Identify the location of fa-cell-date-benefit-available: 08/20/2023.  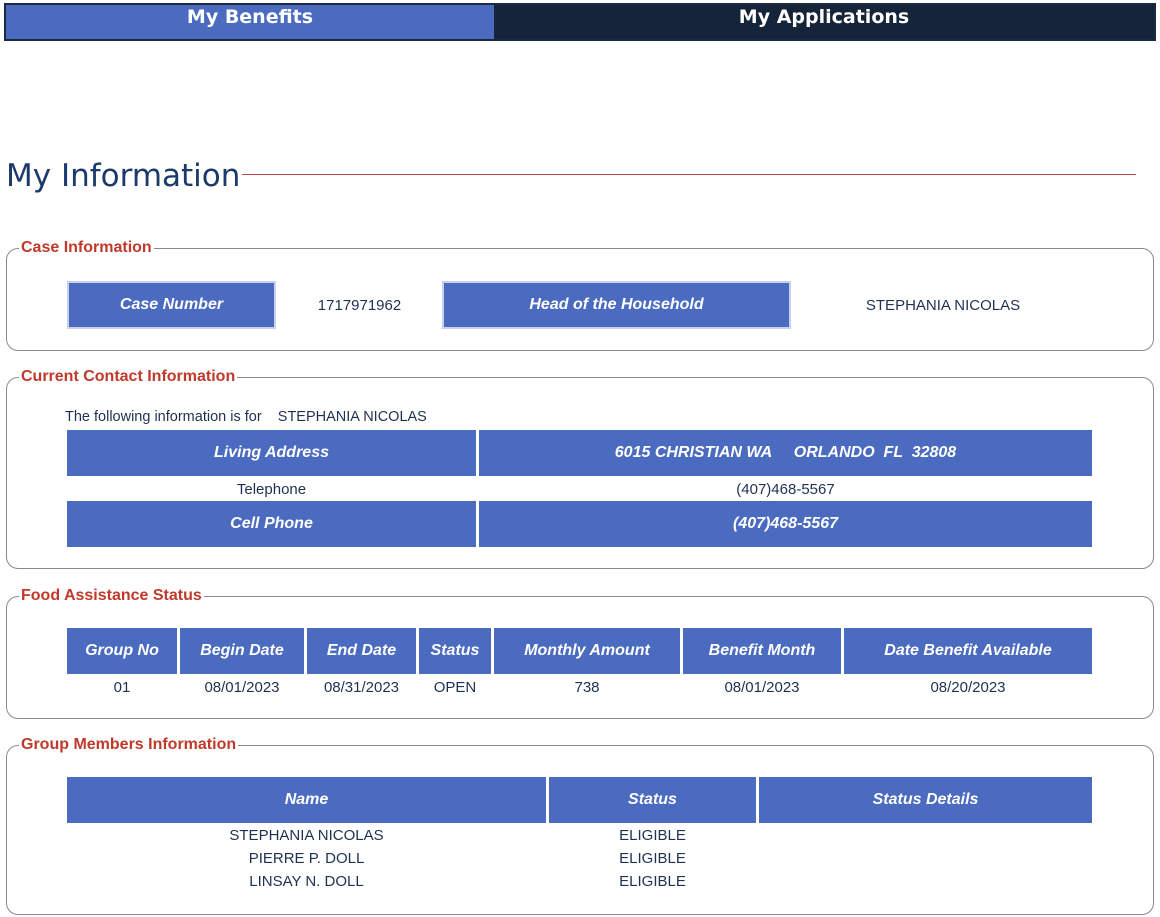
(968, 687).